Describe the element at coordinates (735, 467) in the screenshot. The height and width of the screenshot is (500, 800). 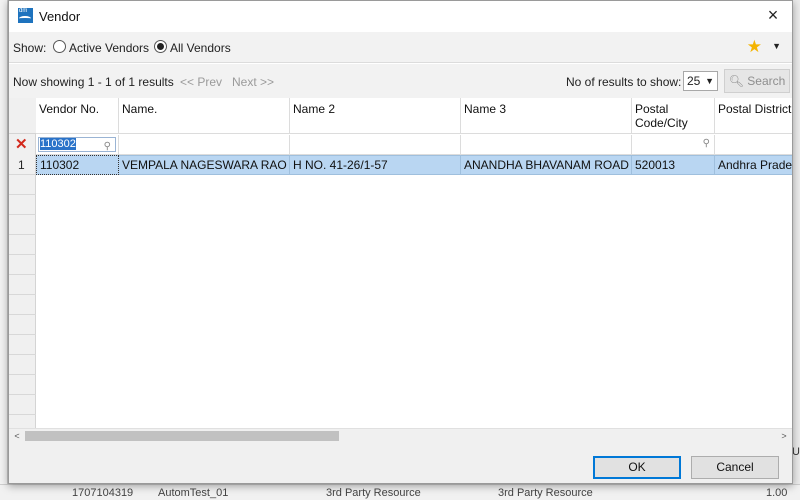
I see `cancel-button: Cancel` at that location.